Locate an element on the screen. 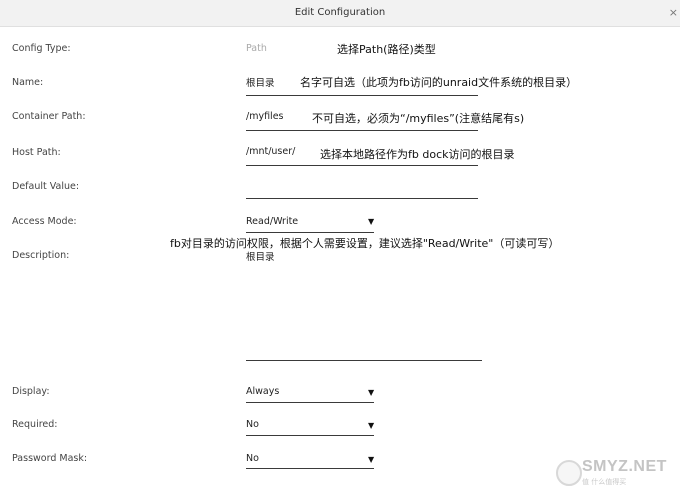  required-chevron-down-icon: ▼ is located at coordinates (371, 425).